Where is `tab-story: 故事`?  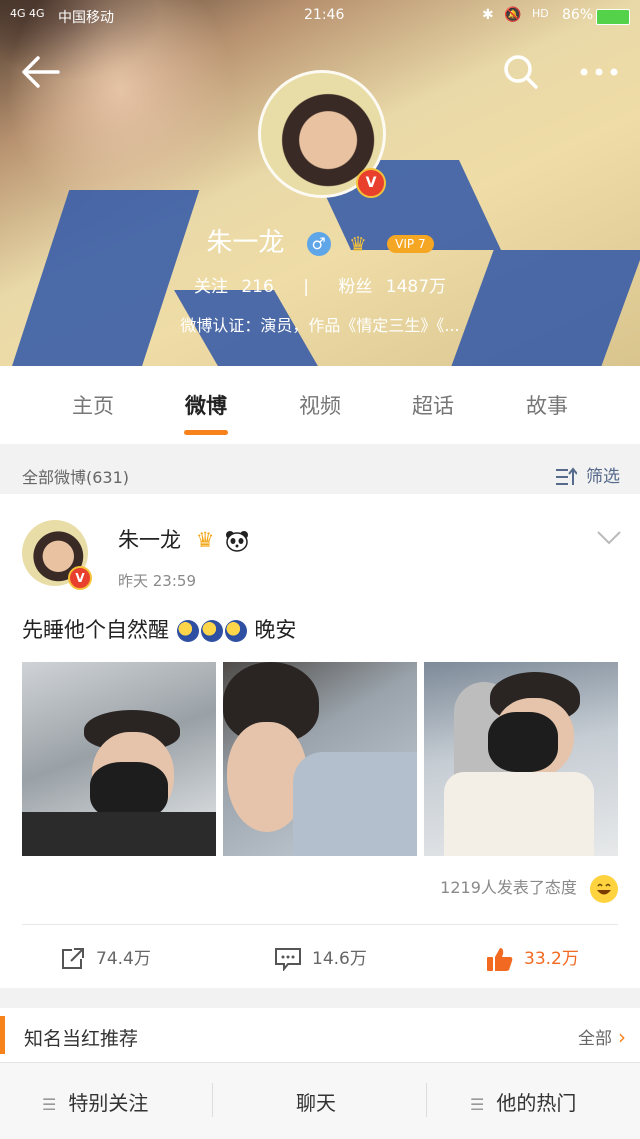
tab-story: 故事 is located at coordinates (547, 405).